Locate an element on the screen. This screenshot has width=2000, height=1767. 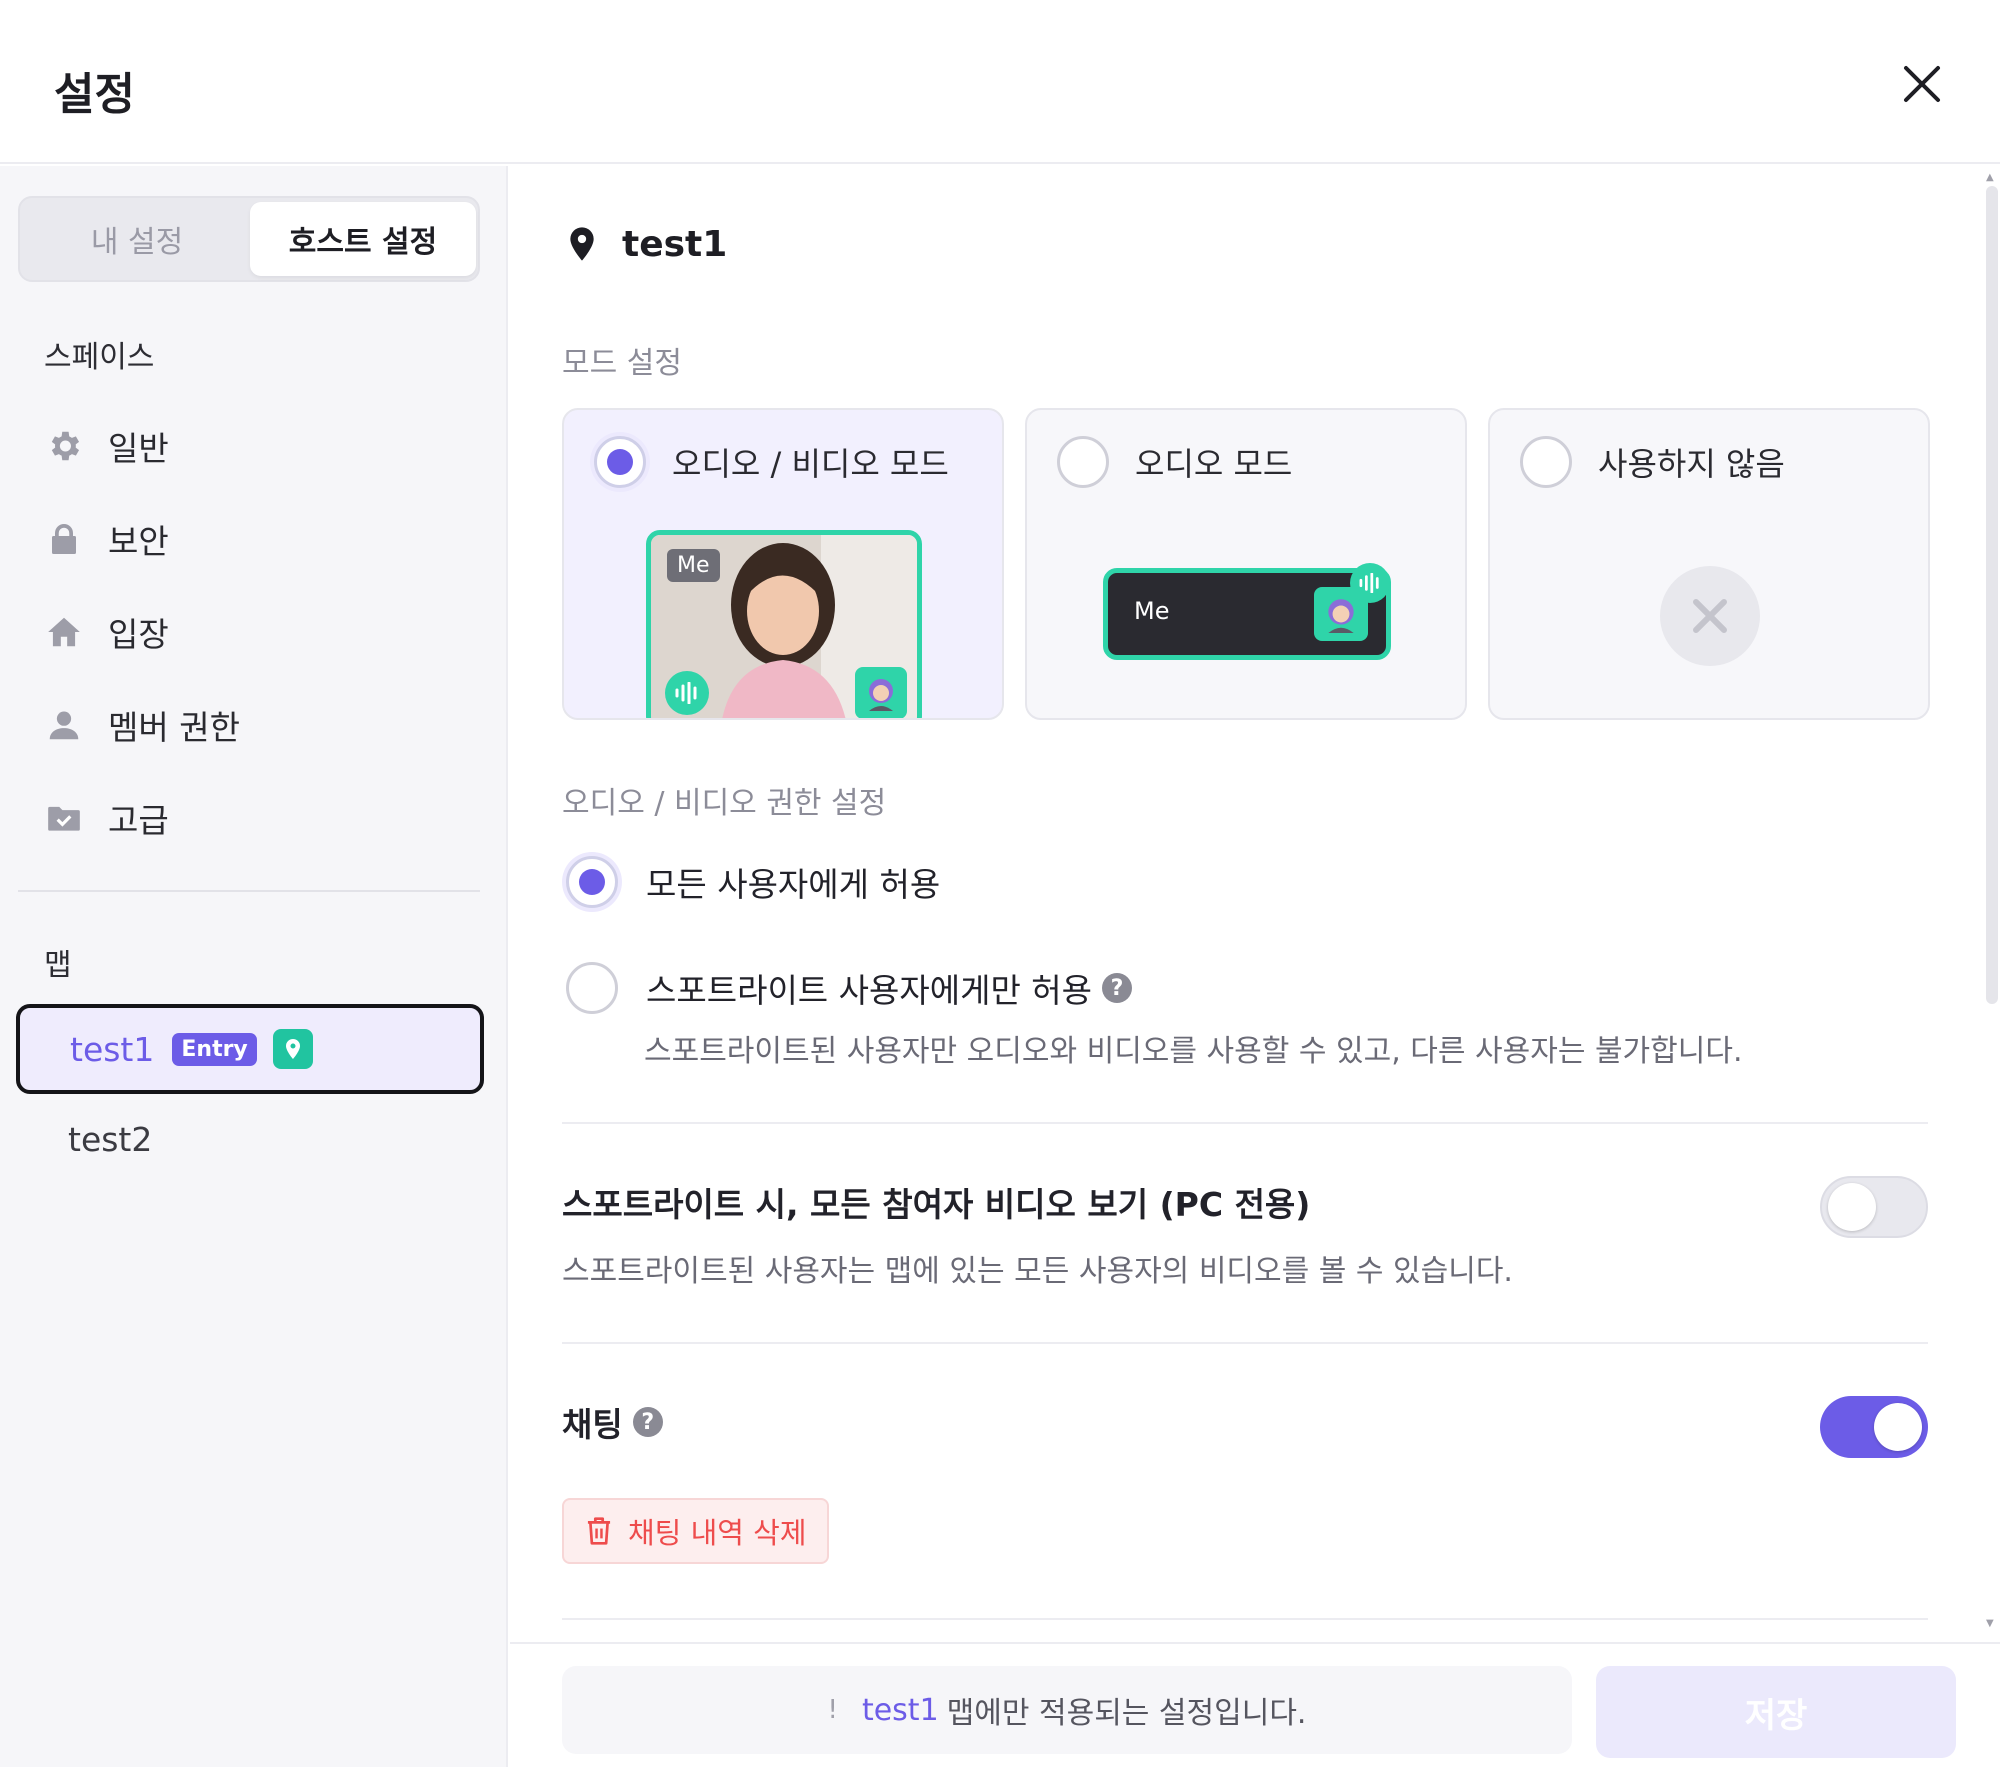
close-icon is located at coordinates (1922, 84).